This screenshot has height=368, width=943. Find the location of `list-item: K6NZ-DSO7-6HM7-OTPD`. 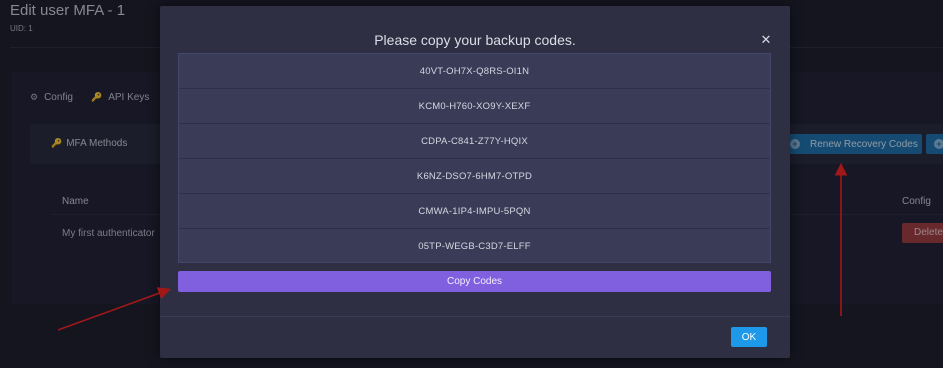

list-item: K6NZ-DSO7-6HM7-OTPD is located at coordinates (474, 176).